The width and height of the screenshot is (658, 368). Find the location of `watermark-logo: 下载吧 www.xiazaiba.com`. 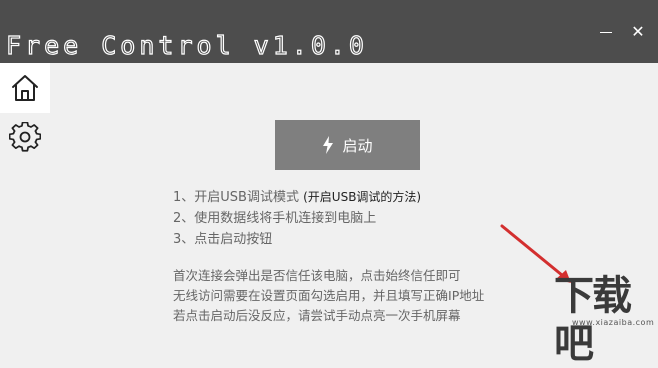

watermark-logo: 下载吧 www.xiazaiba.com is located at coordinates (603, 319).